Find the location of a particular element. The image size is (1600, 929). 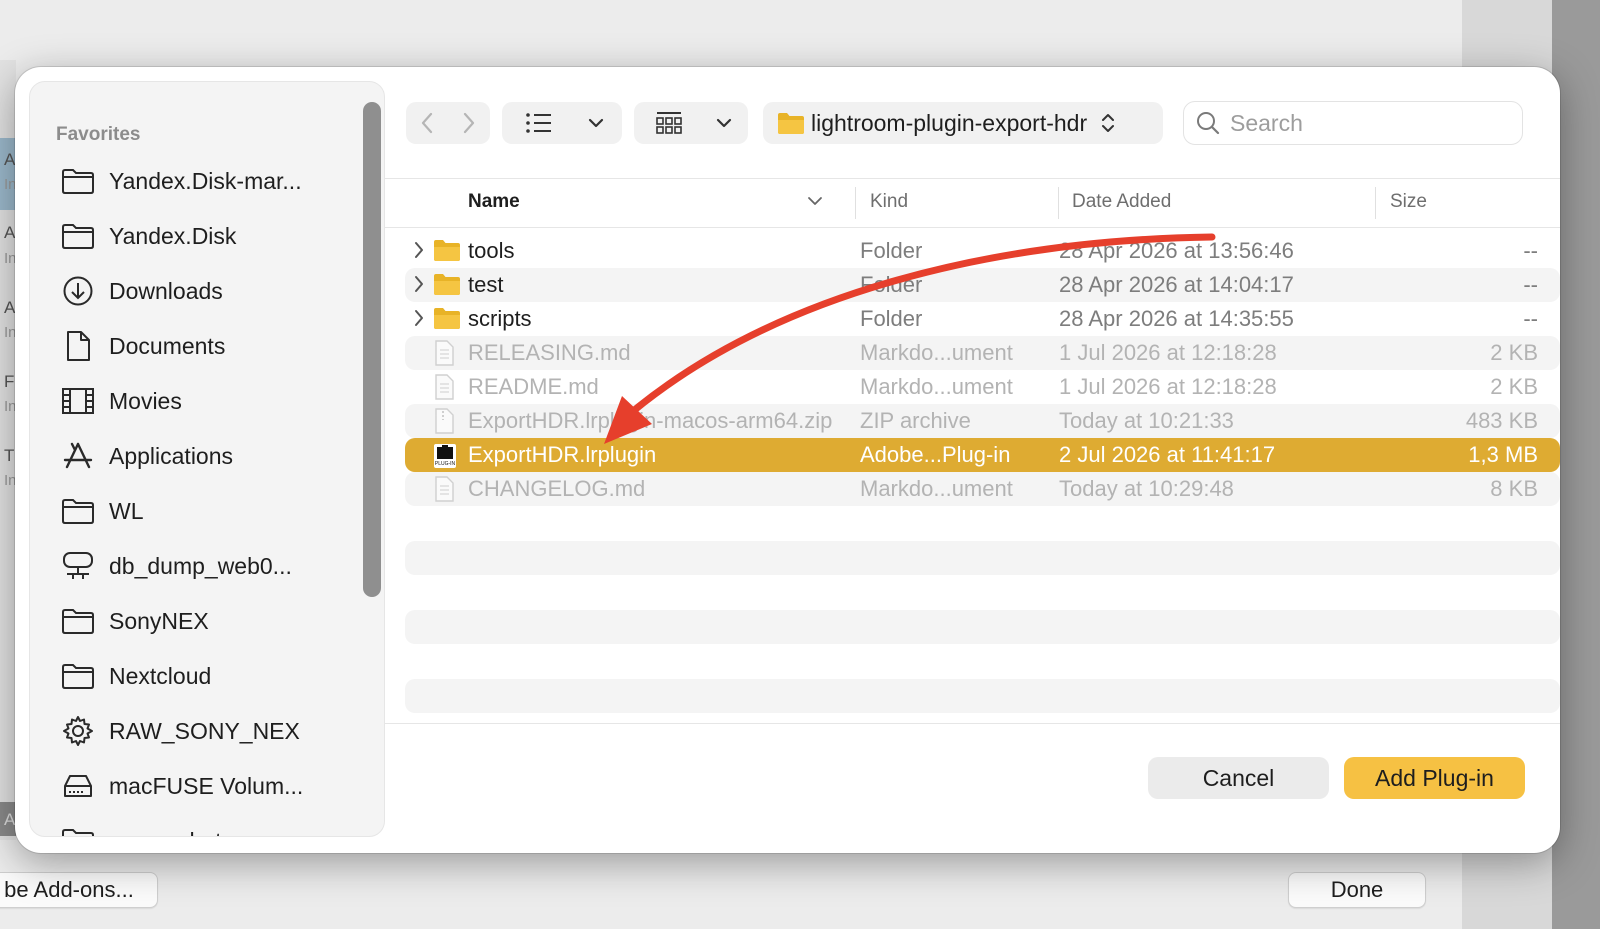

chevron-up-down-icon is located at coordinates (1108, 123).